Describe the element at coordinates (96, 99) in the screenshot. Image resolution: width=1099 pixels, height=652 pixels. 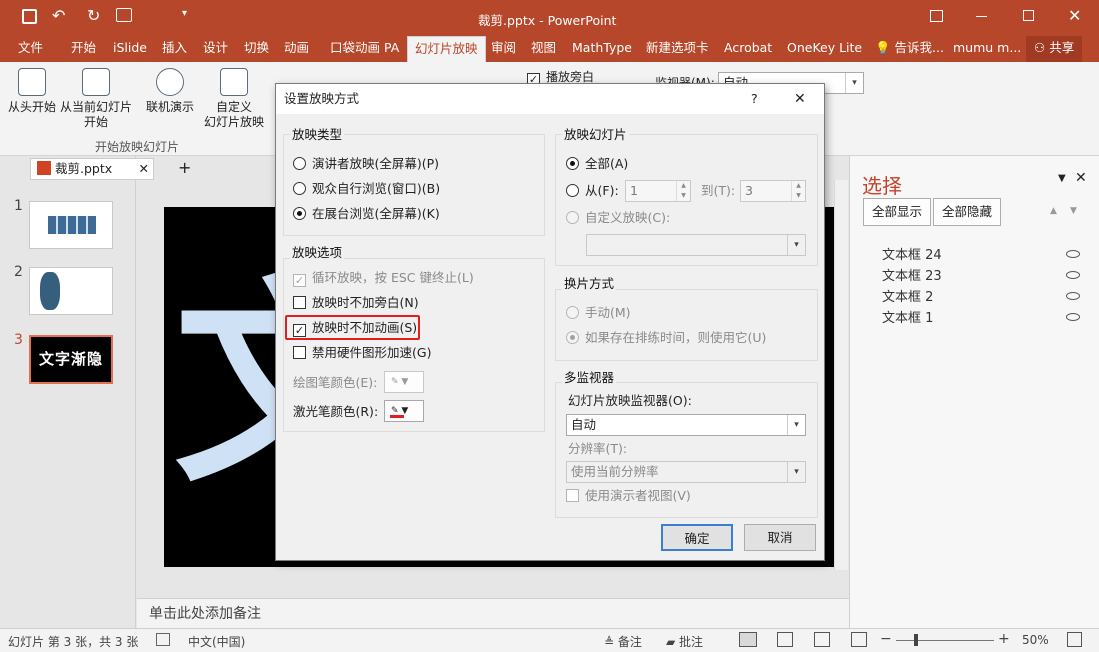
I see `from-current-button: 从当前幻灯片 开始` at that location.